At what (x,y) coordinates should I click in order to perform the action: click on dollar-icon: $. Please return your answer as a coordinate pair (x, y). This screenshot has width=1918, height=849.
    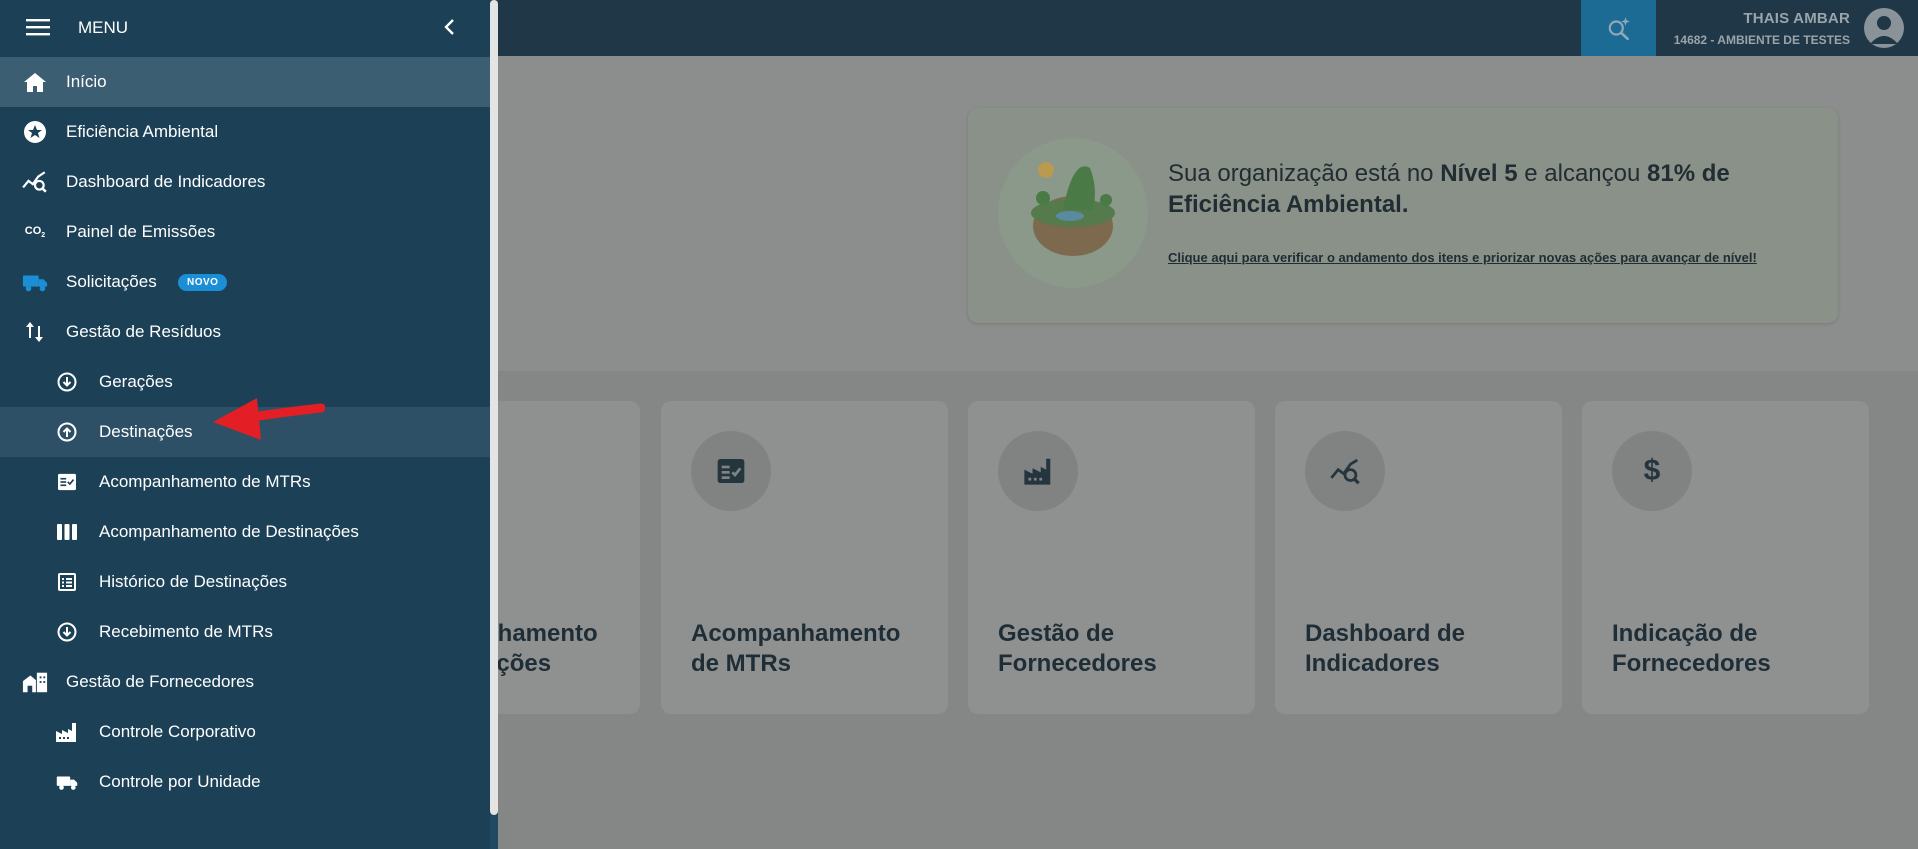
    Looking at the image, I should click on (1652, 471).